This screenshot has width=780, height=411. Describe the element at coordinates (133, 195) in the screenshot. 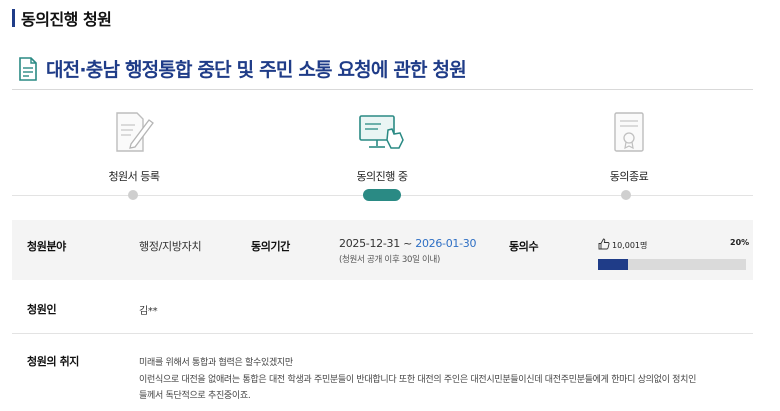

I see `step-dot-registered` at that location.